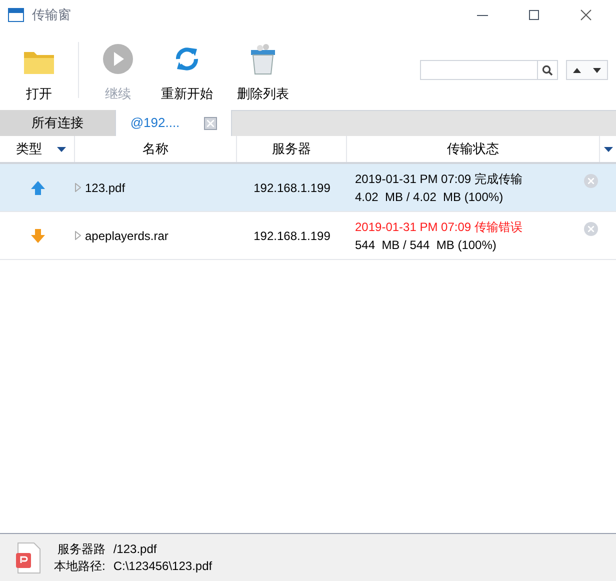 This screenshot has height=581, width=616. What do you see at coordinates (29, 558) in the screenshot?
I see `pdf-file-icon` at bounding box center [29, 558].